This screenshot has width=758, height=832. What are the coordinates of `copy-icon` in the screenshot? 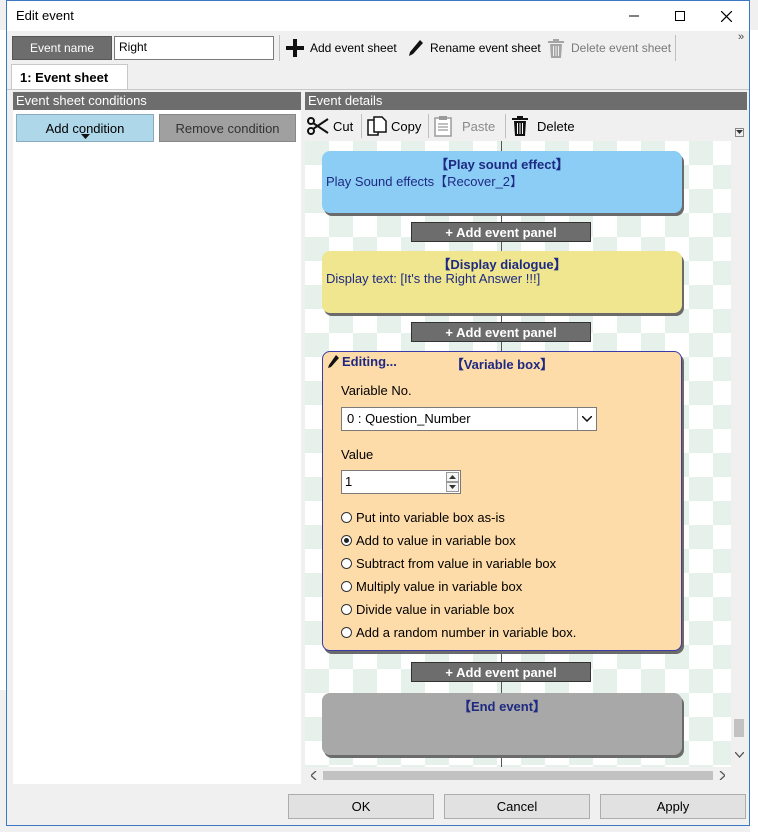 It's located at (377, 126).